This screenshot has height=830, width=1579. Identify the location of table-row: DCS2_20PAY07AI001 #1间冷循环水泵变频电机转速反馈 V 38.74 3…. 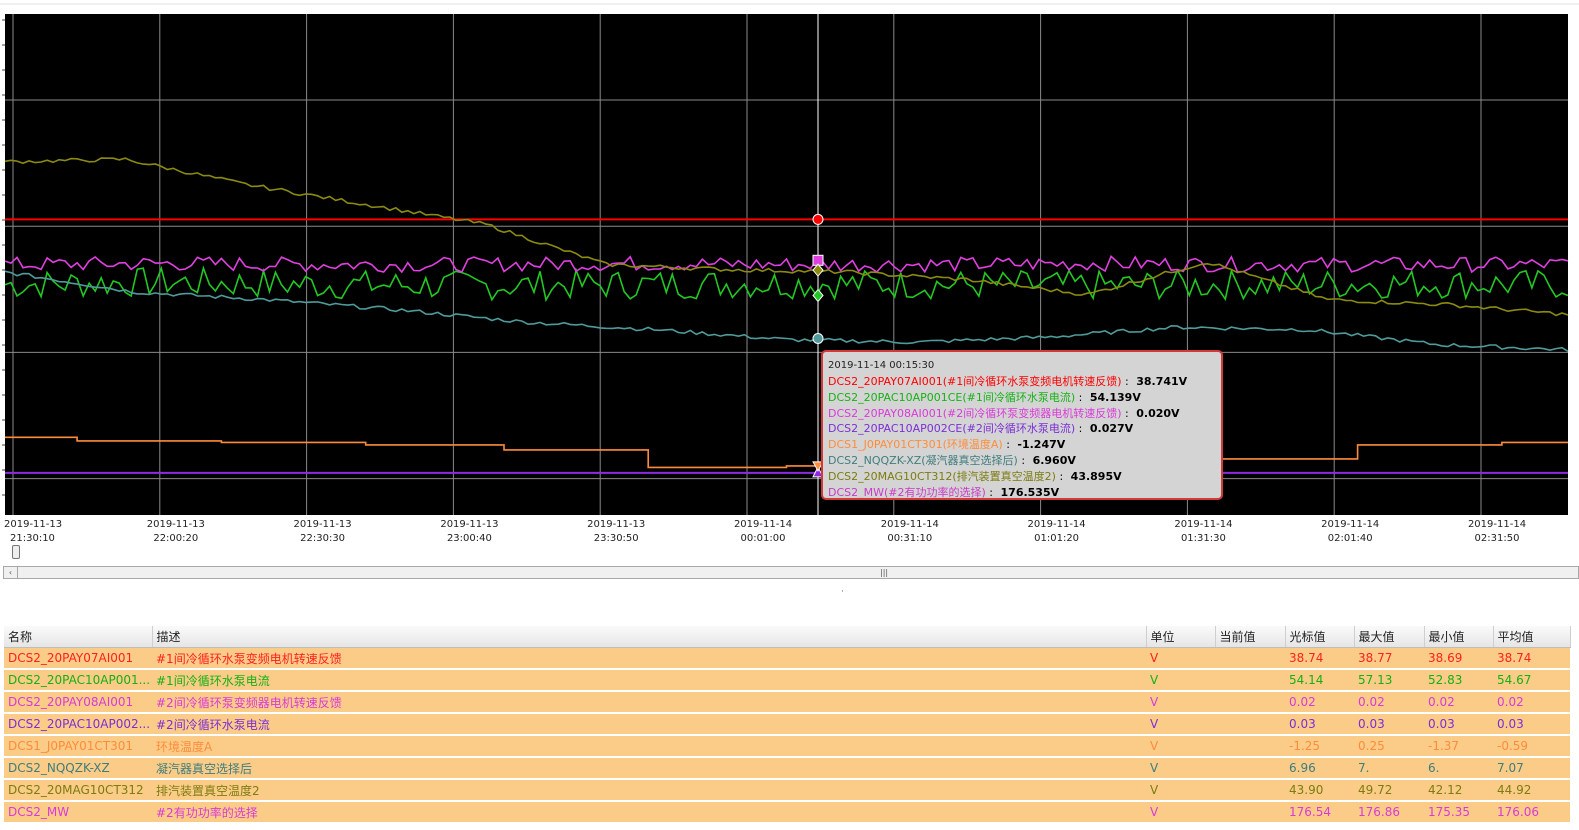
(787, 658).